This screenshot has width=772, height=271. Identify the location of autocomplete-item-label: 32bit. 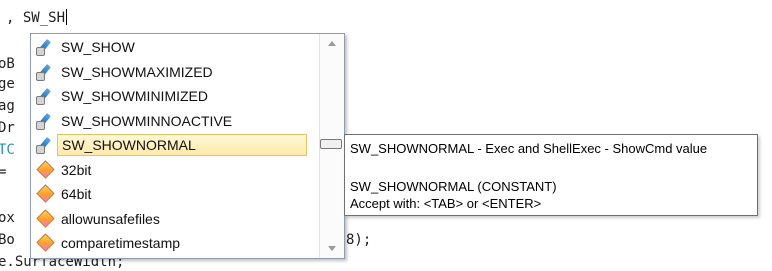
(76, 169).